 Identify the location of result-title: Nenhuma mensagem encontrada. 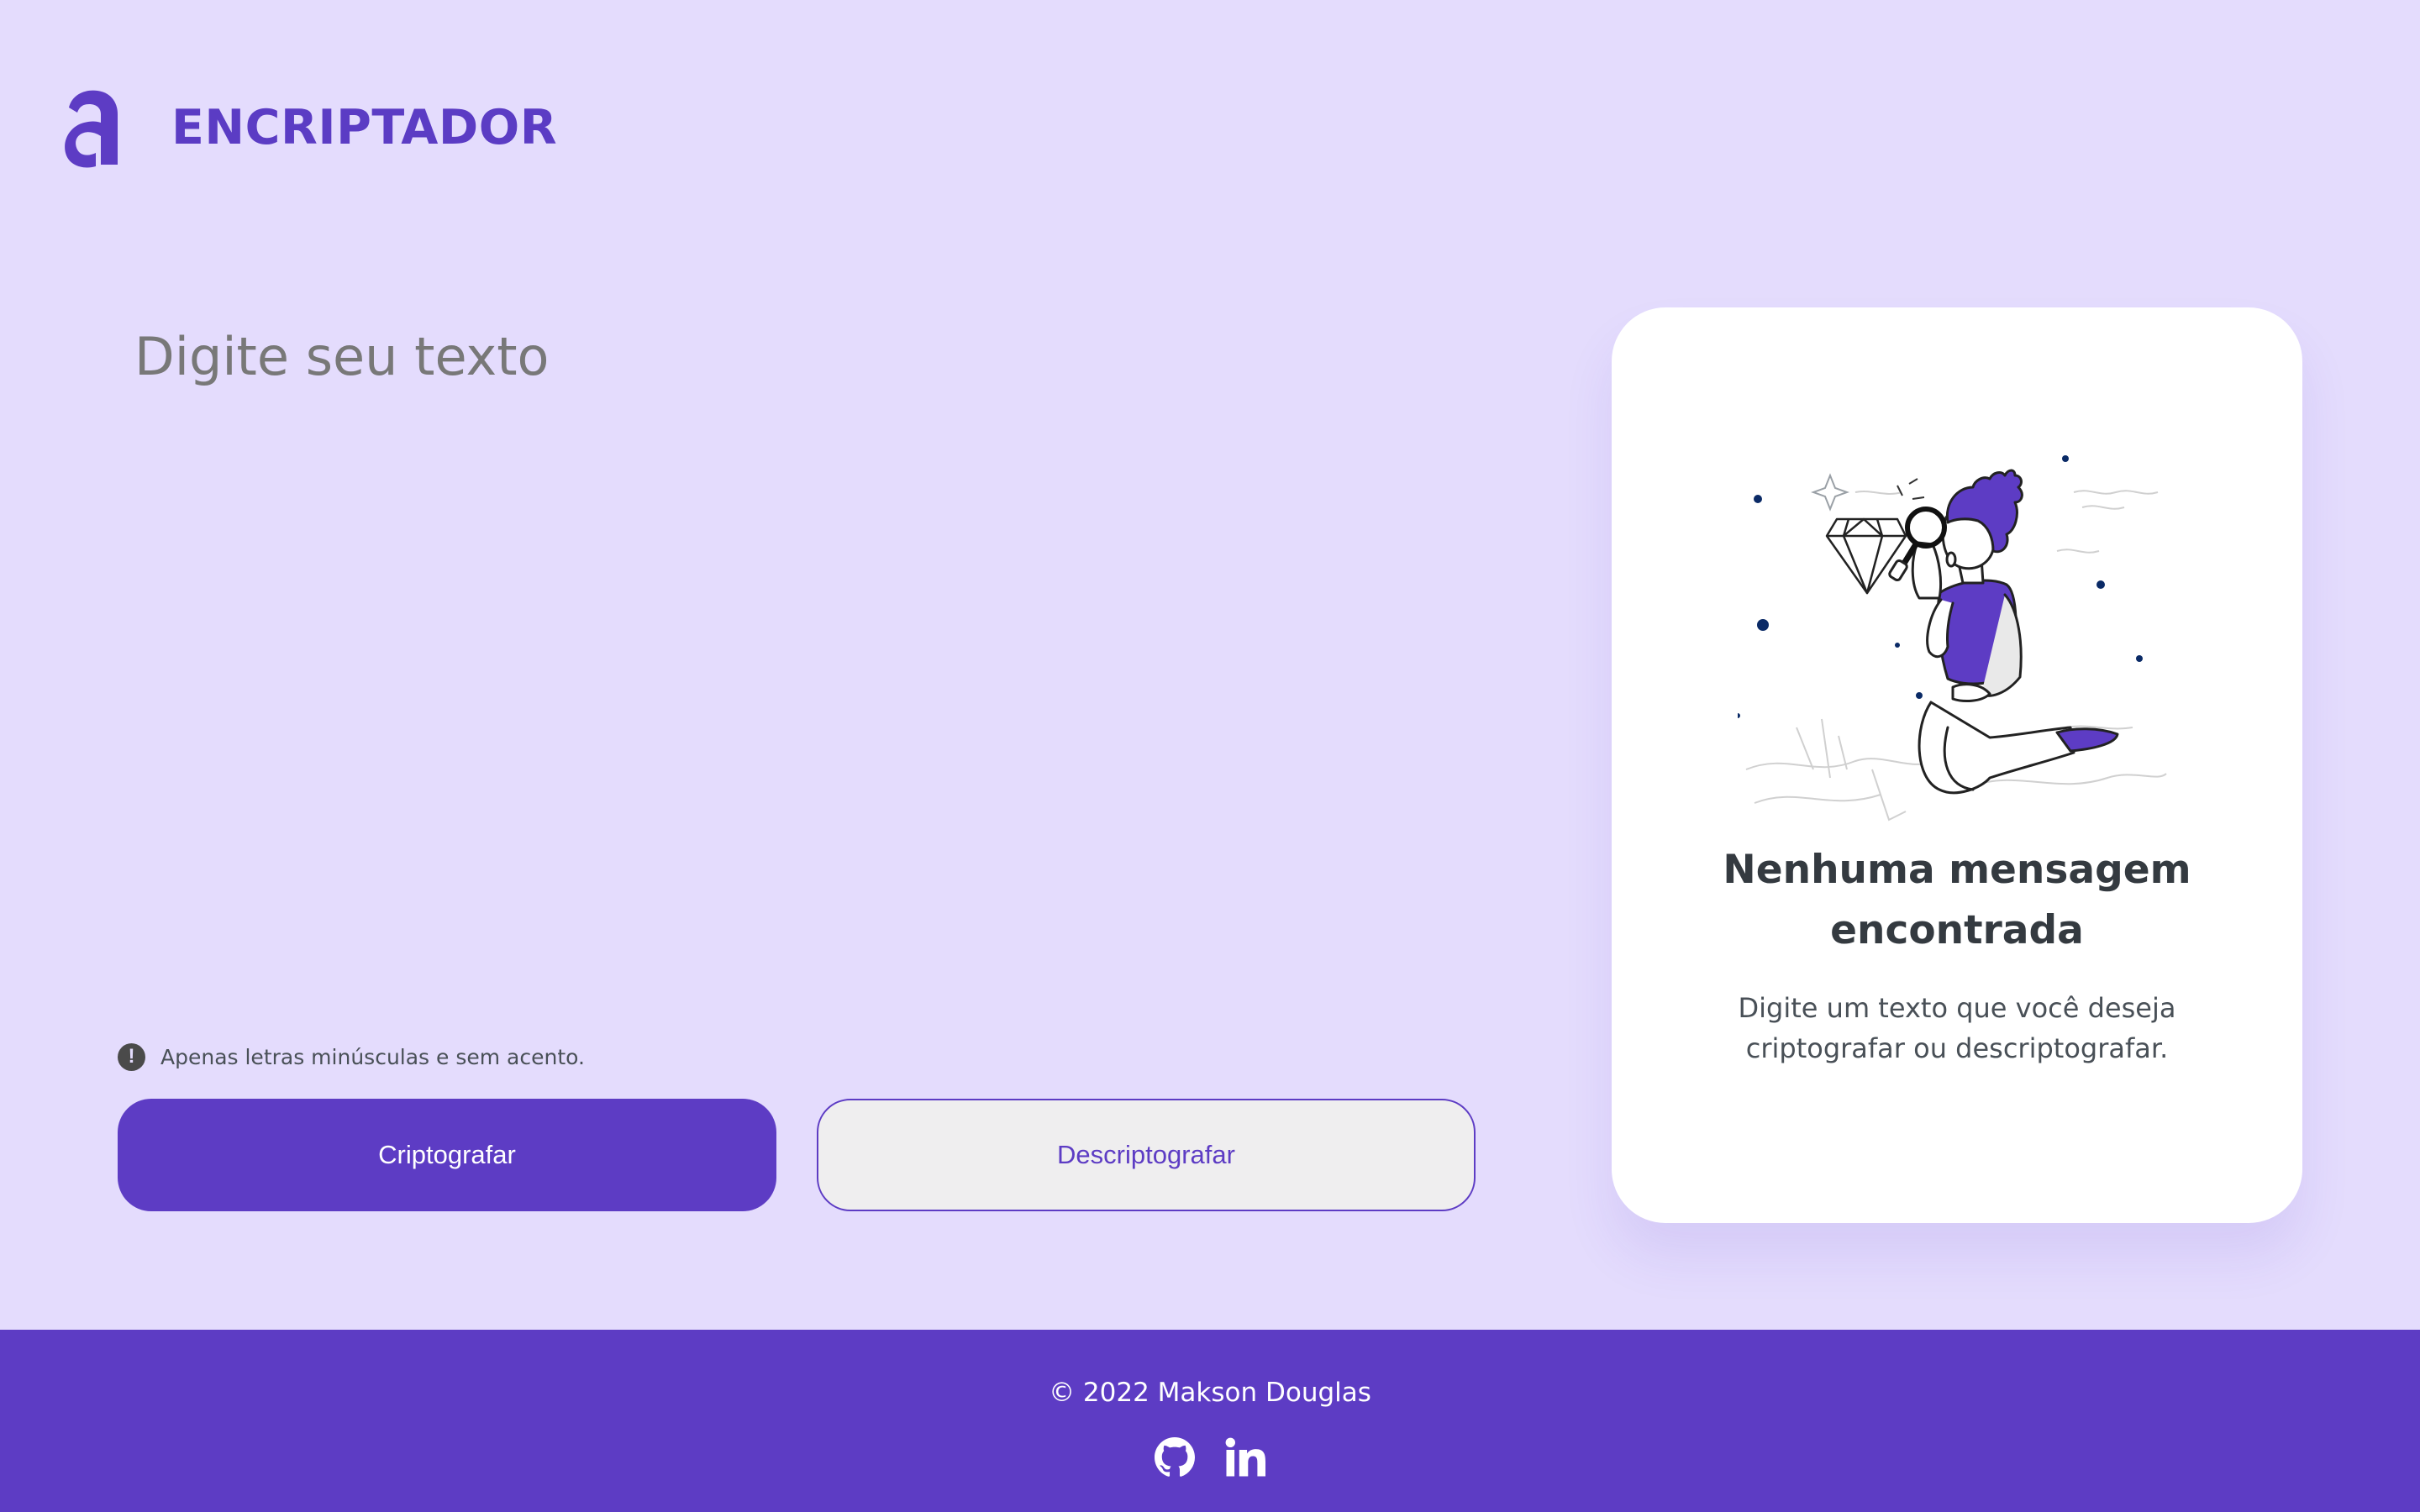
(1957, 900).